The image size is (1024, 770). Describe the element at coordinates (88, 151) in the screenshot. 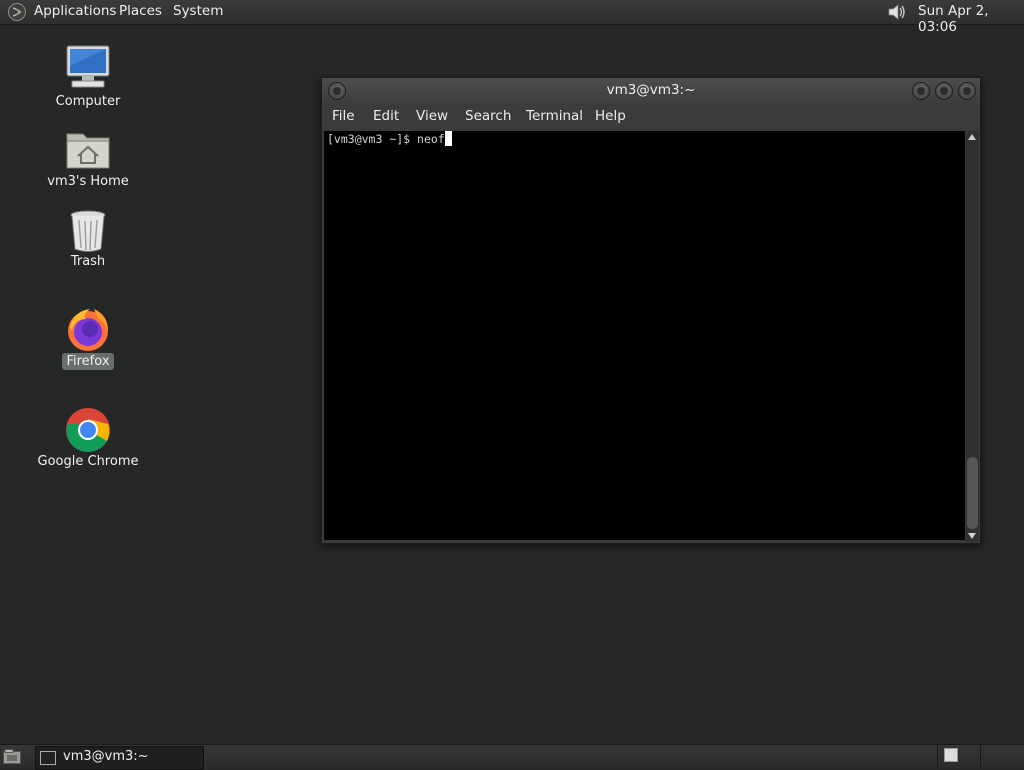

I see `home-folder-icon` at that location.